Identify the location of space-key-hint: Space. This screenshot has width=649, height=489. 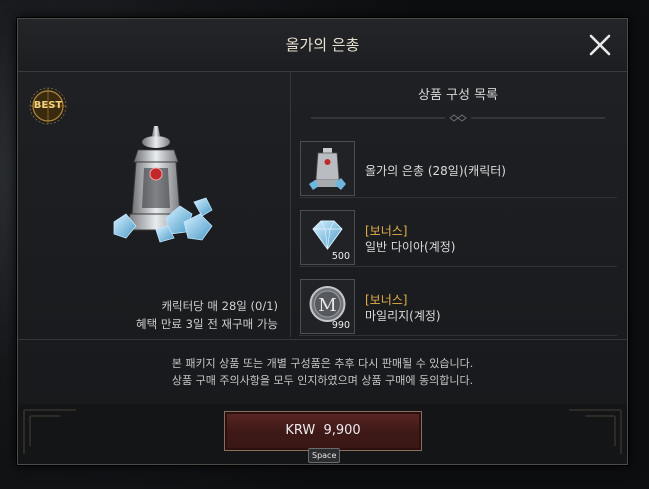
(324, 455).